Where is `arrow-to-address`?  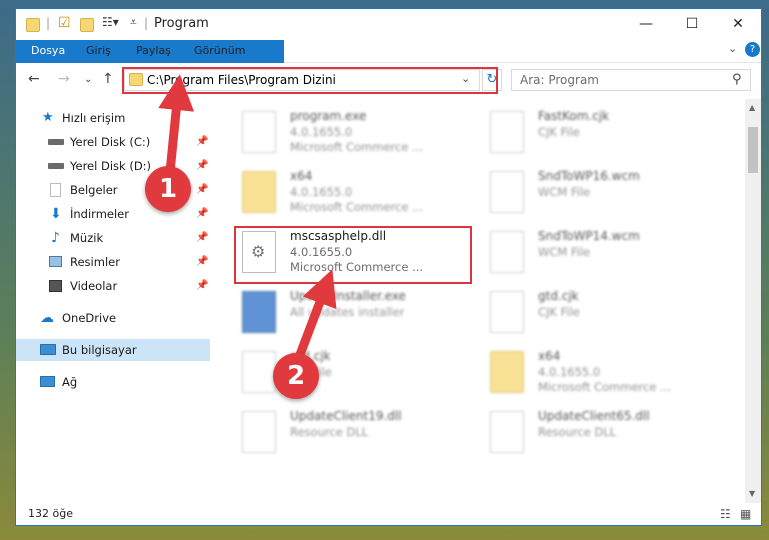 arrow-to-address is located at coordinates (176, 125).